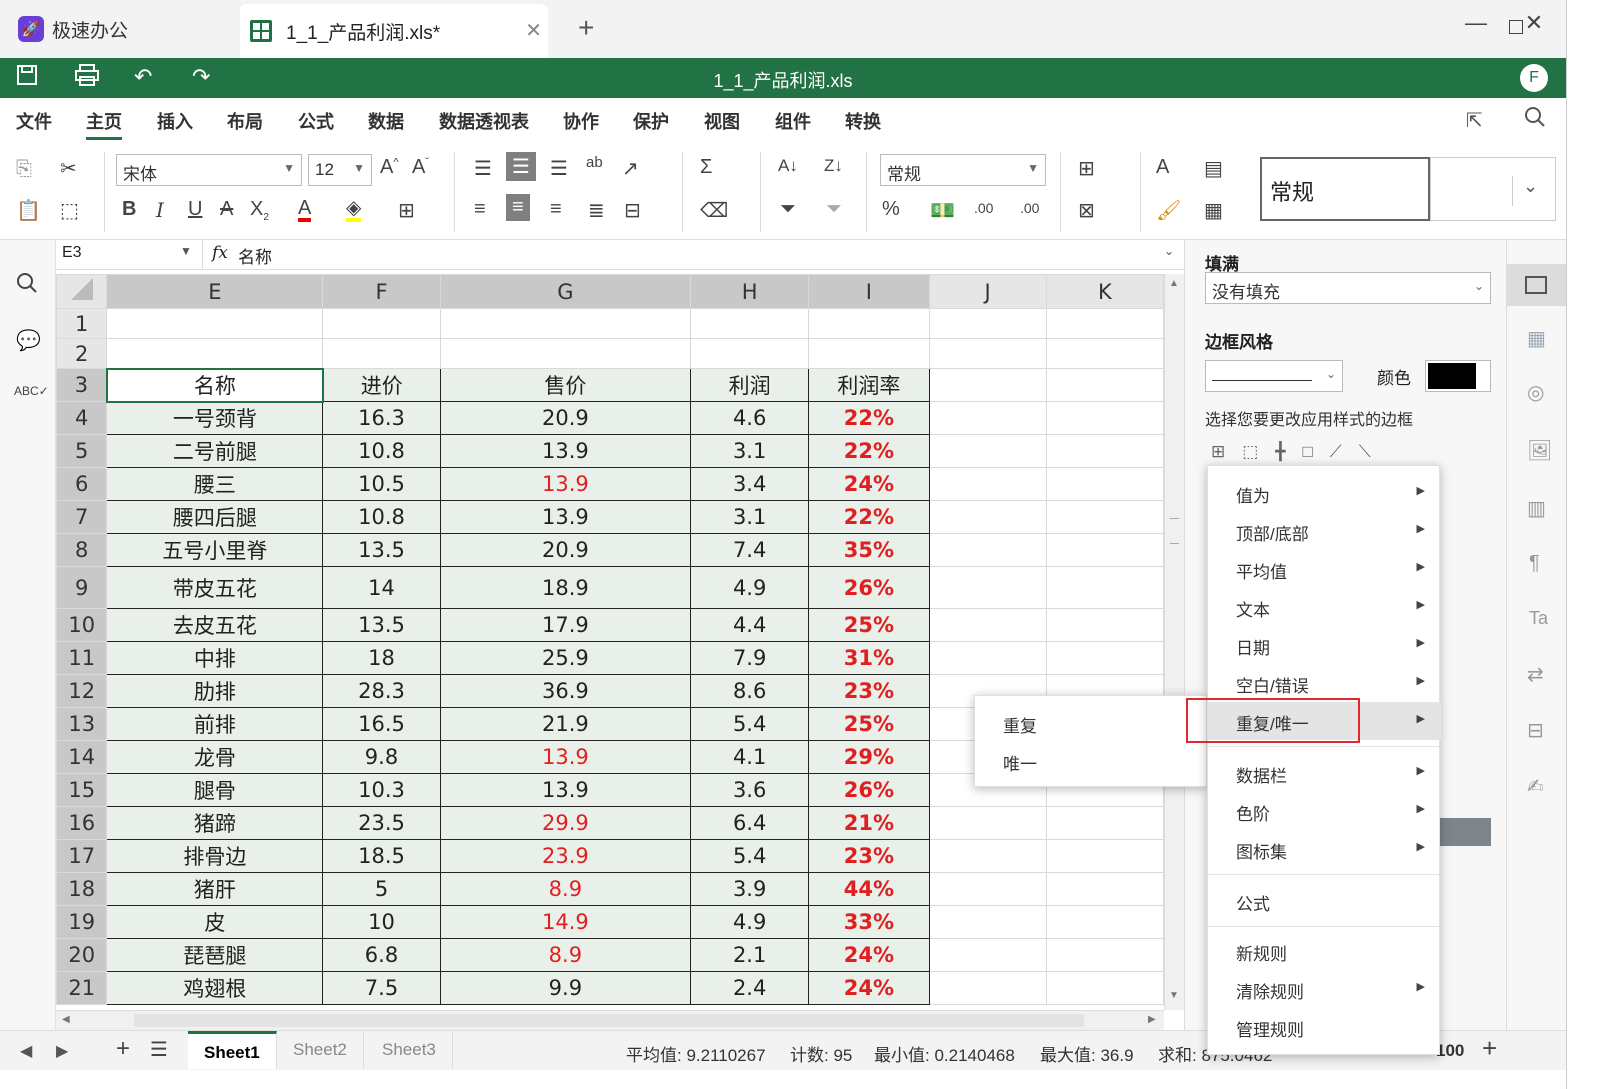 The height and width of the screenshot is (1089, 1599). Describe the element at coordinates (381, 484) in the screenshot. I see `table-cell: 10.5` at that location.